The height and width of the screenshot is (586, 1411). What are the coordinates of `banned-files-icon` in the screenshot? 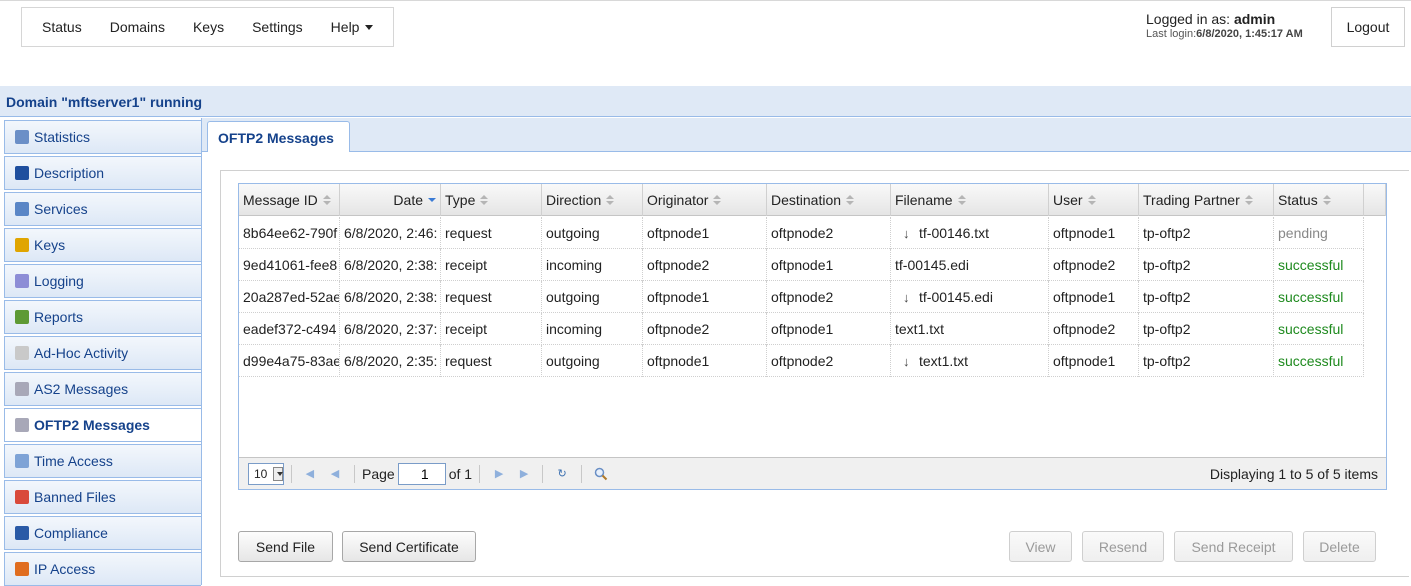 It's located at (22, 497).